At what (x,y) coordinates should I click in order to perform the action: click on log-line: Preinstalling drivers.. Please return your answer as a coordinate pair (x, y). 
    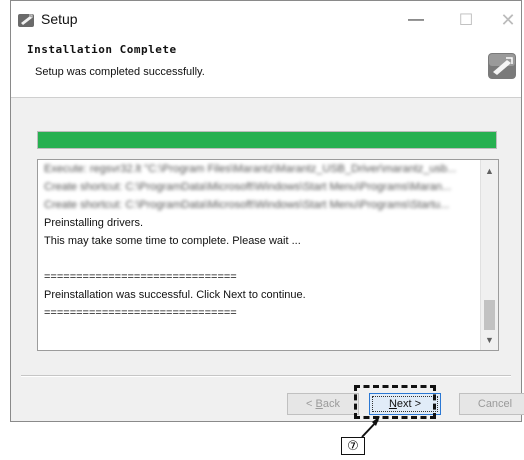
    Looking at the image, I should click on (94, 223).